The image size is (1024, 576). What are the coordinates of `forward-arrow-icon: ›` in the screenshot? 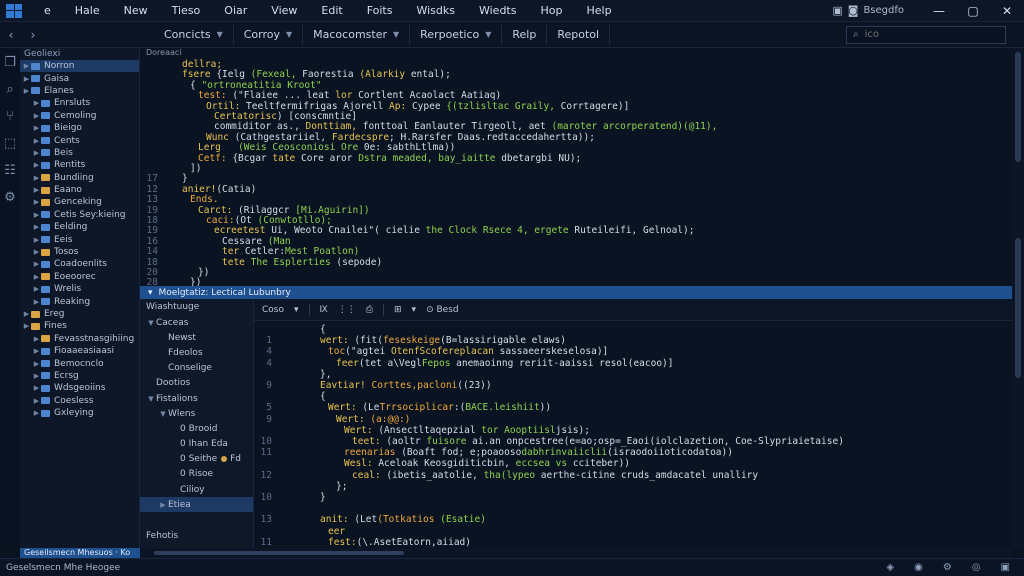 It's located at (33, 35).